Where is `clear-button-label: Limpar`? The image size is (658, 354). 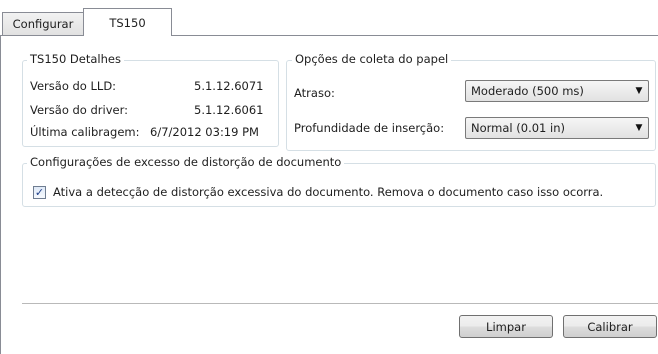
clear-button-label: Limpar is located at coordinates (506, 326).